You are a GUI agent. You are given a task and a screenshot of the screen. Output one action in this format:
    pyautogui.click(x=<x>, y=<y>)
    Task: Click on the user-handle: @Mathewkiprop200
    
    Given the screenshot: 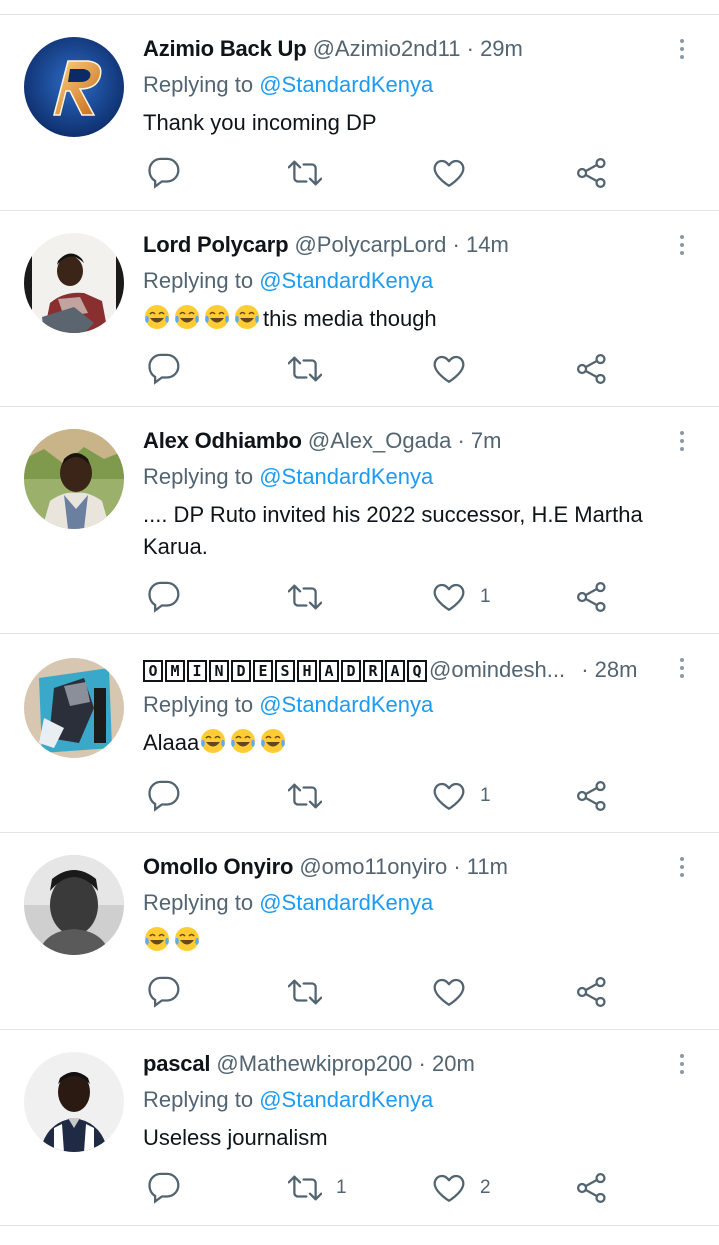 What is the action you would take?
    pyautogui.click(x=314, y=1063)
    